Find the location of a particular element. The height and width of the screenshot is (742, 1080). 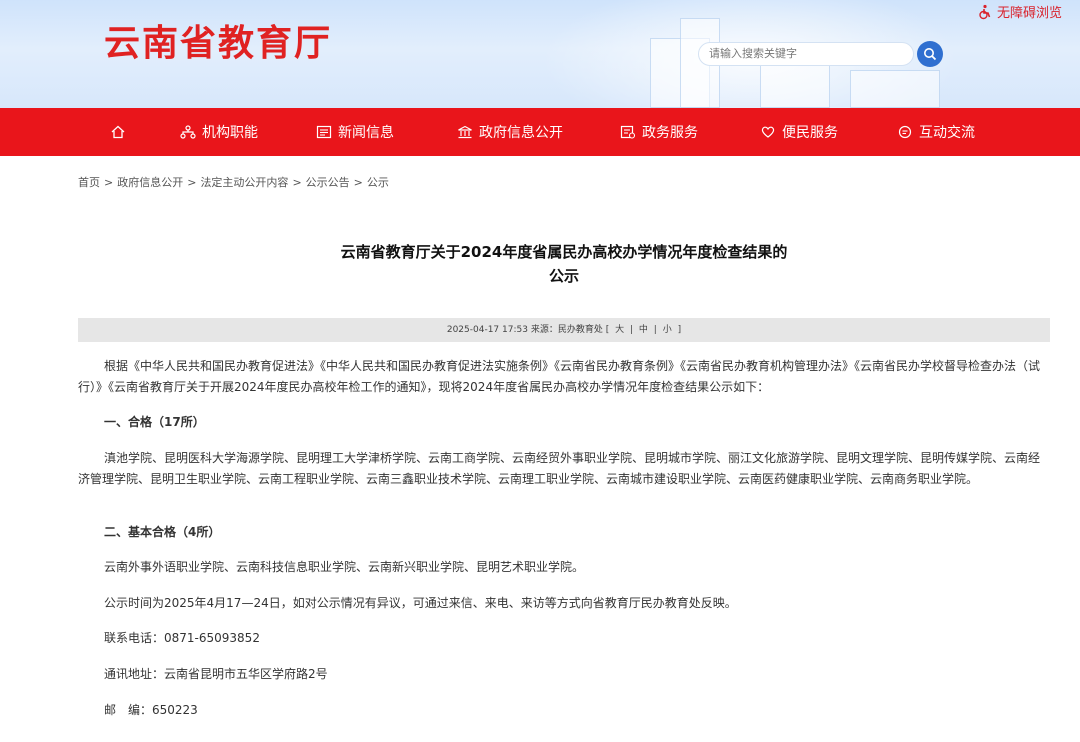

news-icon is located at coordinates (324, 132).